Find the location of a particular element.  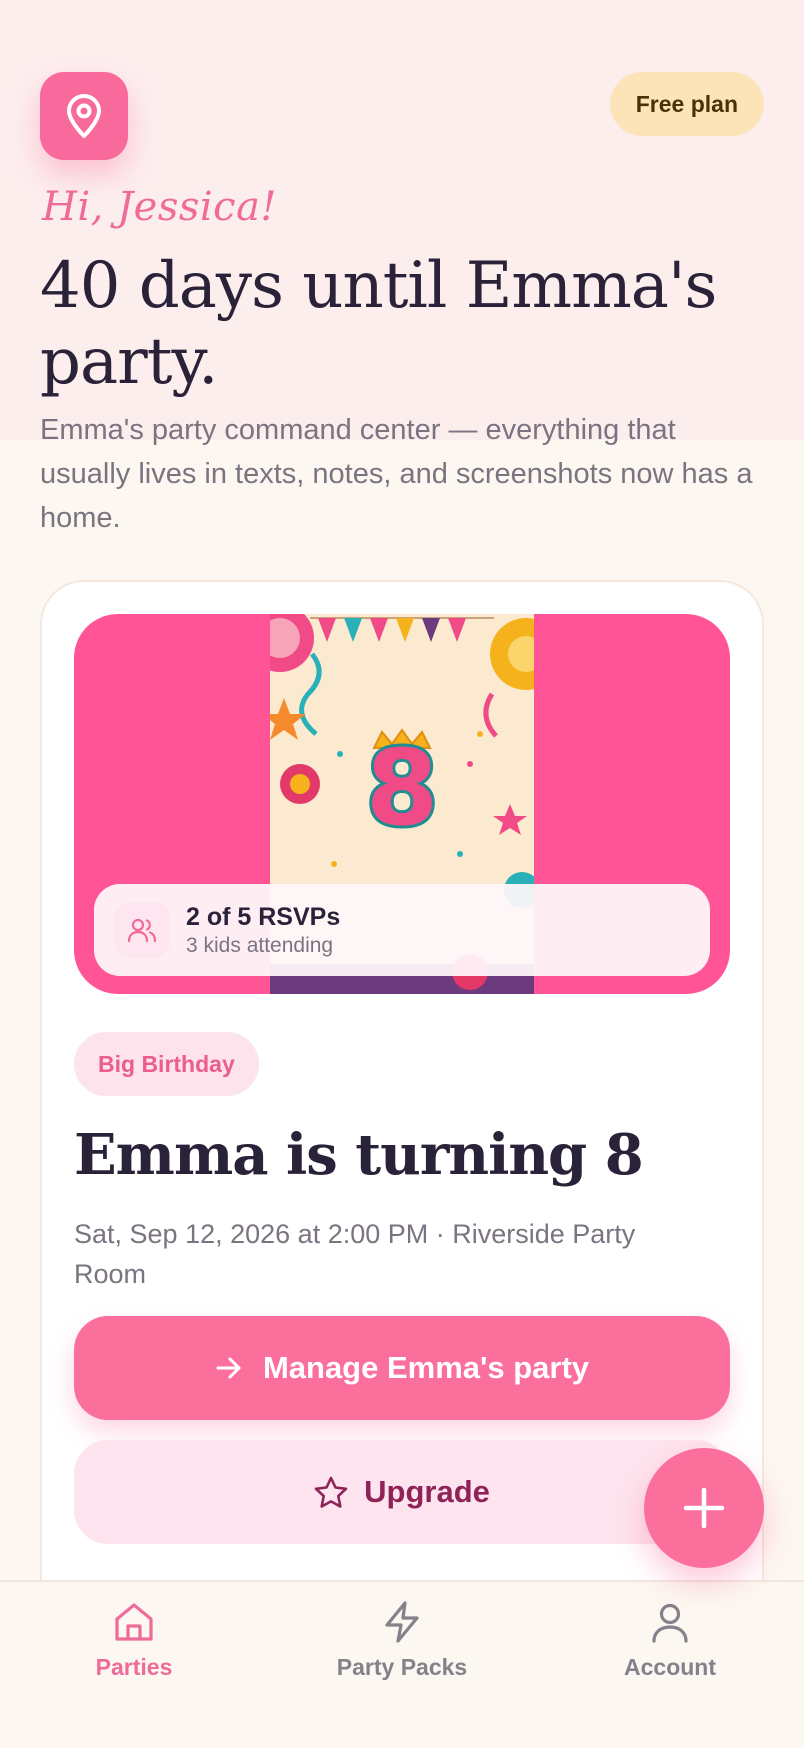

star-icon is located at coordinates (331, 1492).